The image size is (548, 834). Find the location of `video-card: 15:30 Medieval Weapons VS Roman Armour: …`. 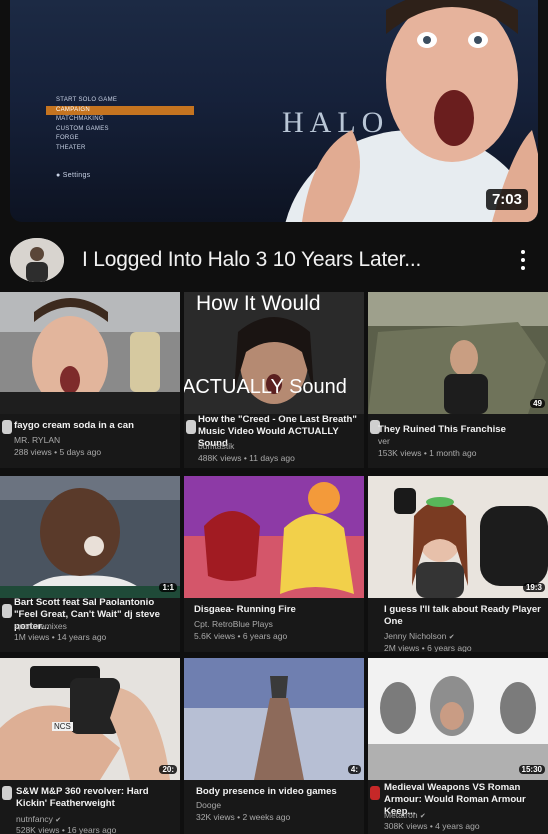

video-card: 15:30 Medieval Weapons VS Roman Armour: … is located at coordinates (458, 746).